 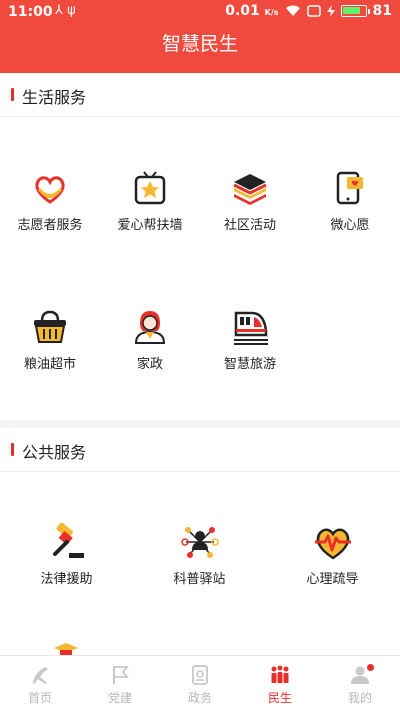 I want to click on layers-icon, so click(x=250, y=189).